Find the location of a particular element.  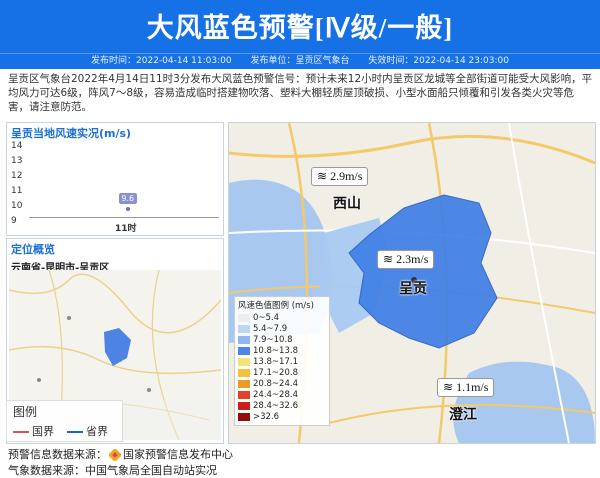

country-line-swatch is located at coordinates (21, 432).